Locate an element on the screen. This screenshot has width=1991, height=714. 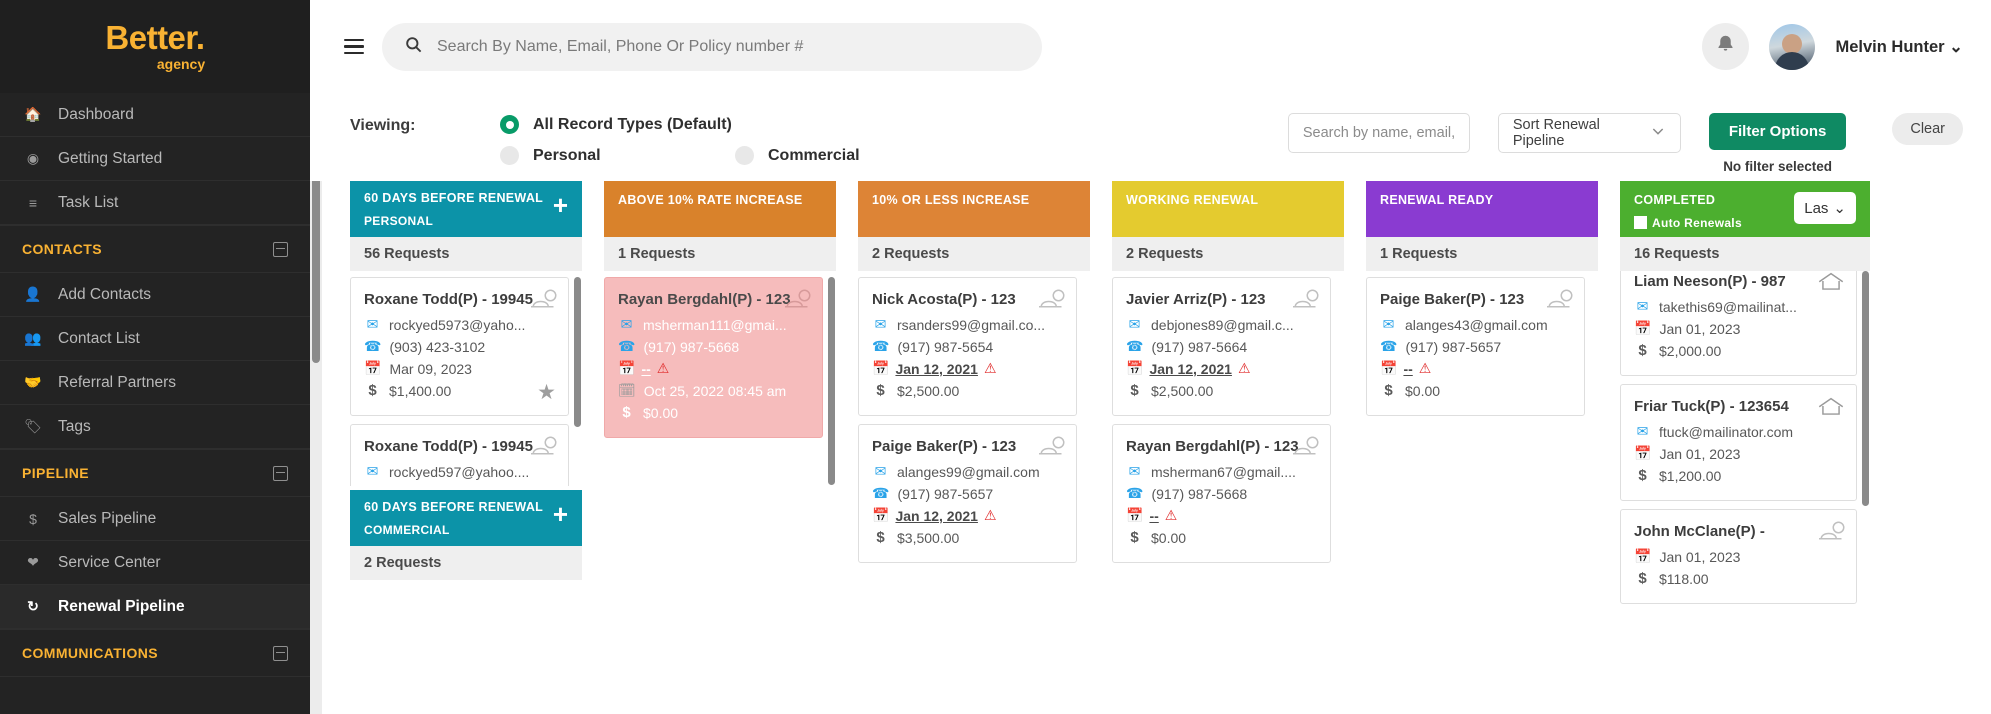
sort-dropdown: Sort Renewal Pipeline is located at coordinates (1589, 133).